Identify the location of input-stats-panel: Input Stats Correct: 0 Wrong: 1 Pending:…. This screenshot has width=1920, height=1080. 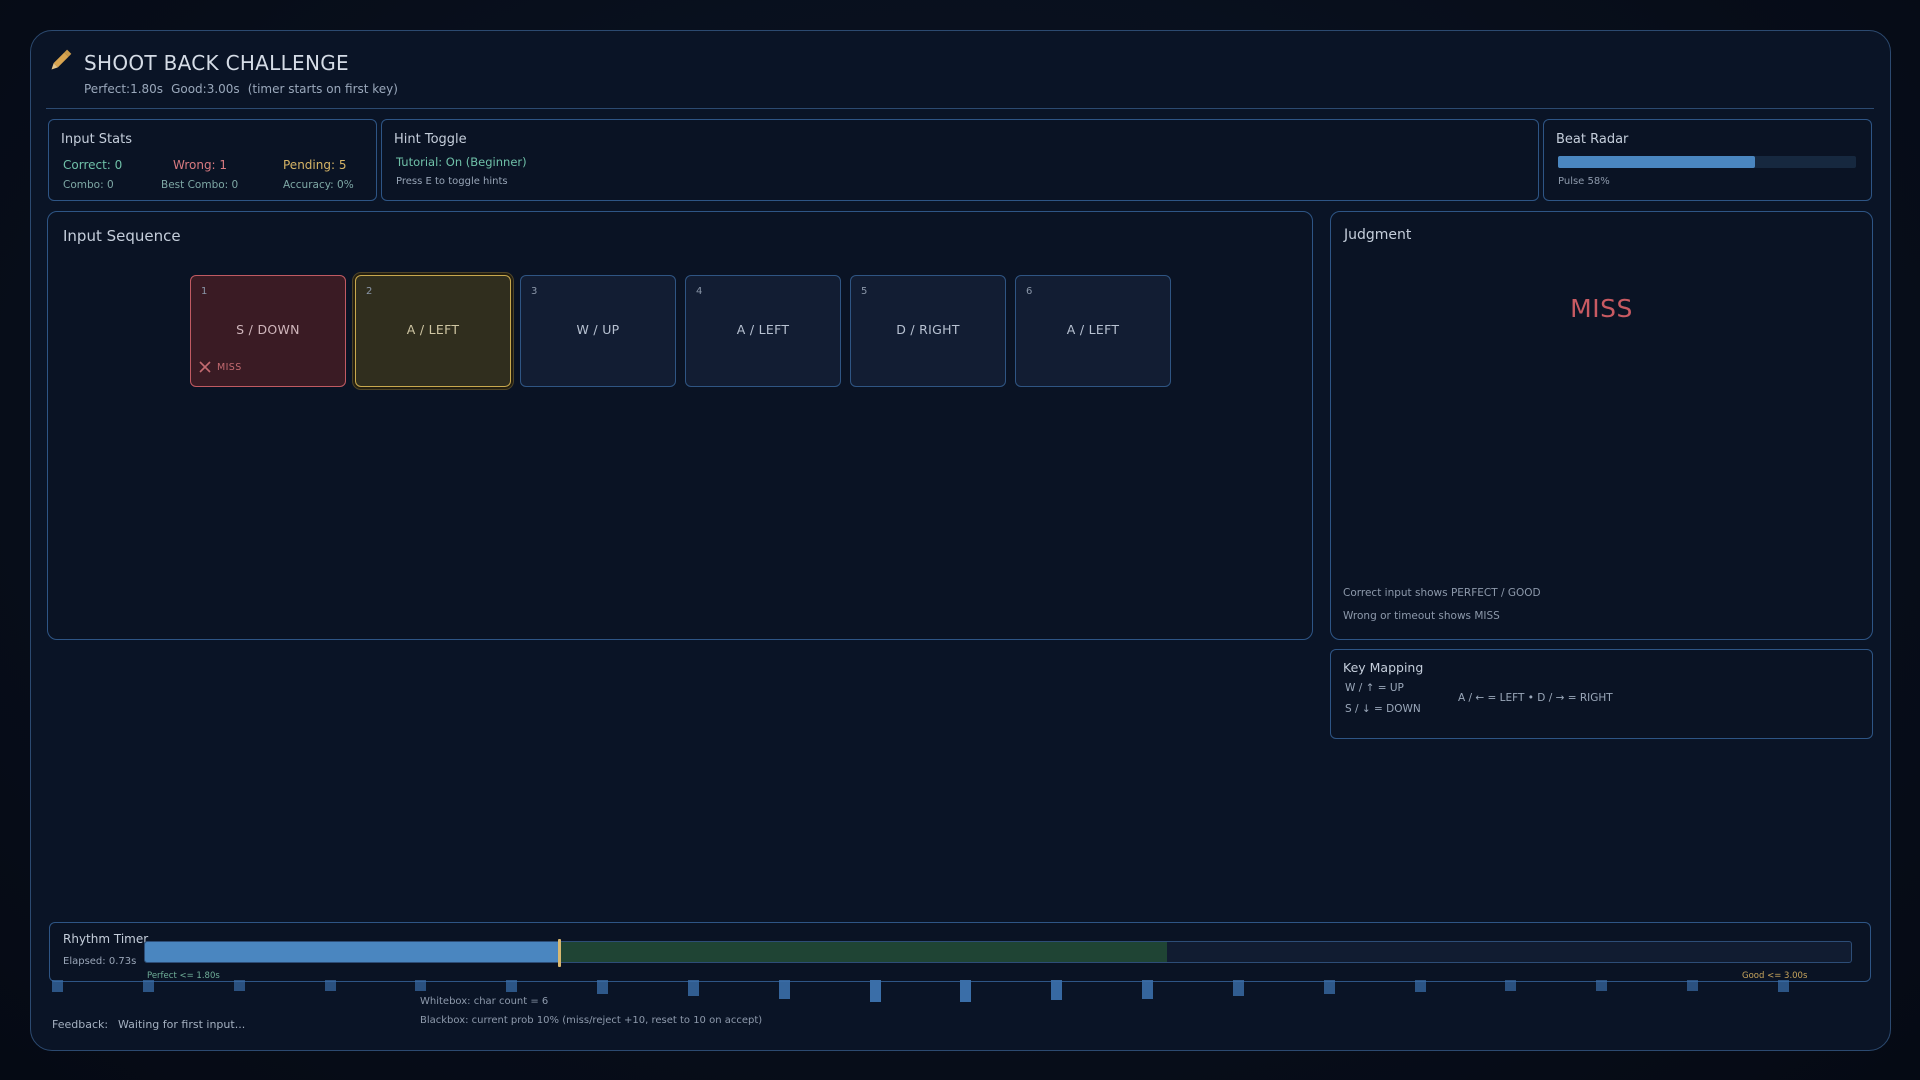
(212, 160).